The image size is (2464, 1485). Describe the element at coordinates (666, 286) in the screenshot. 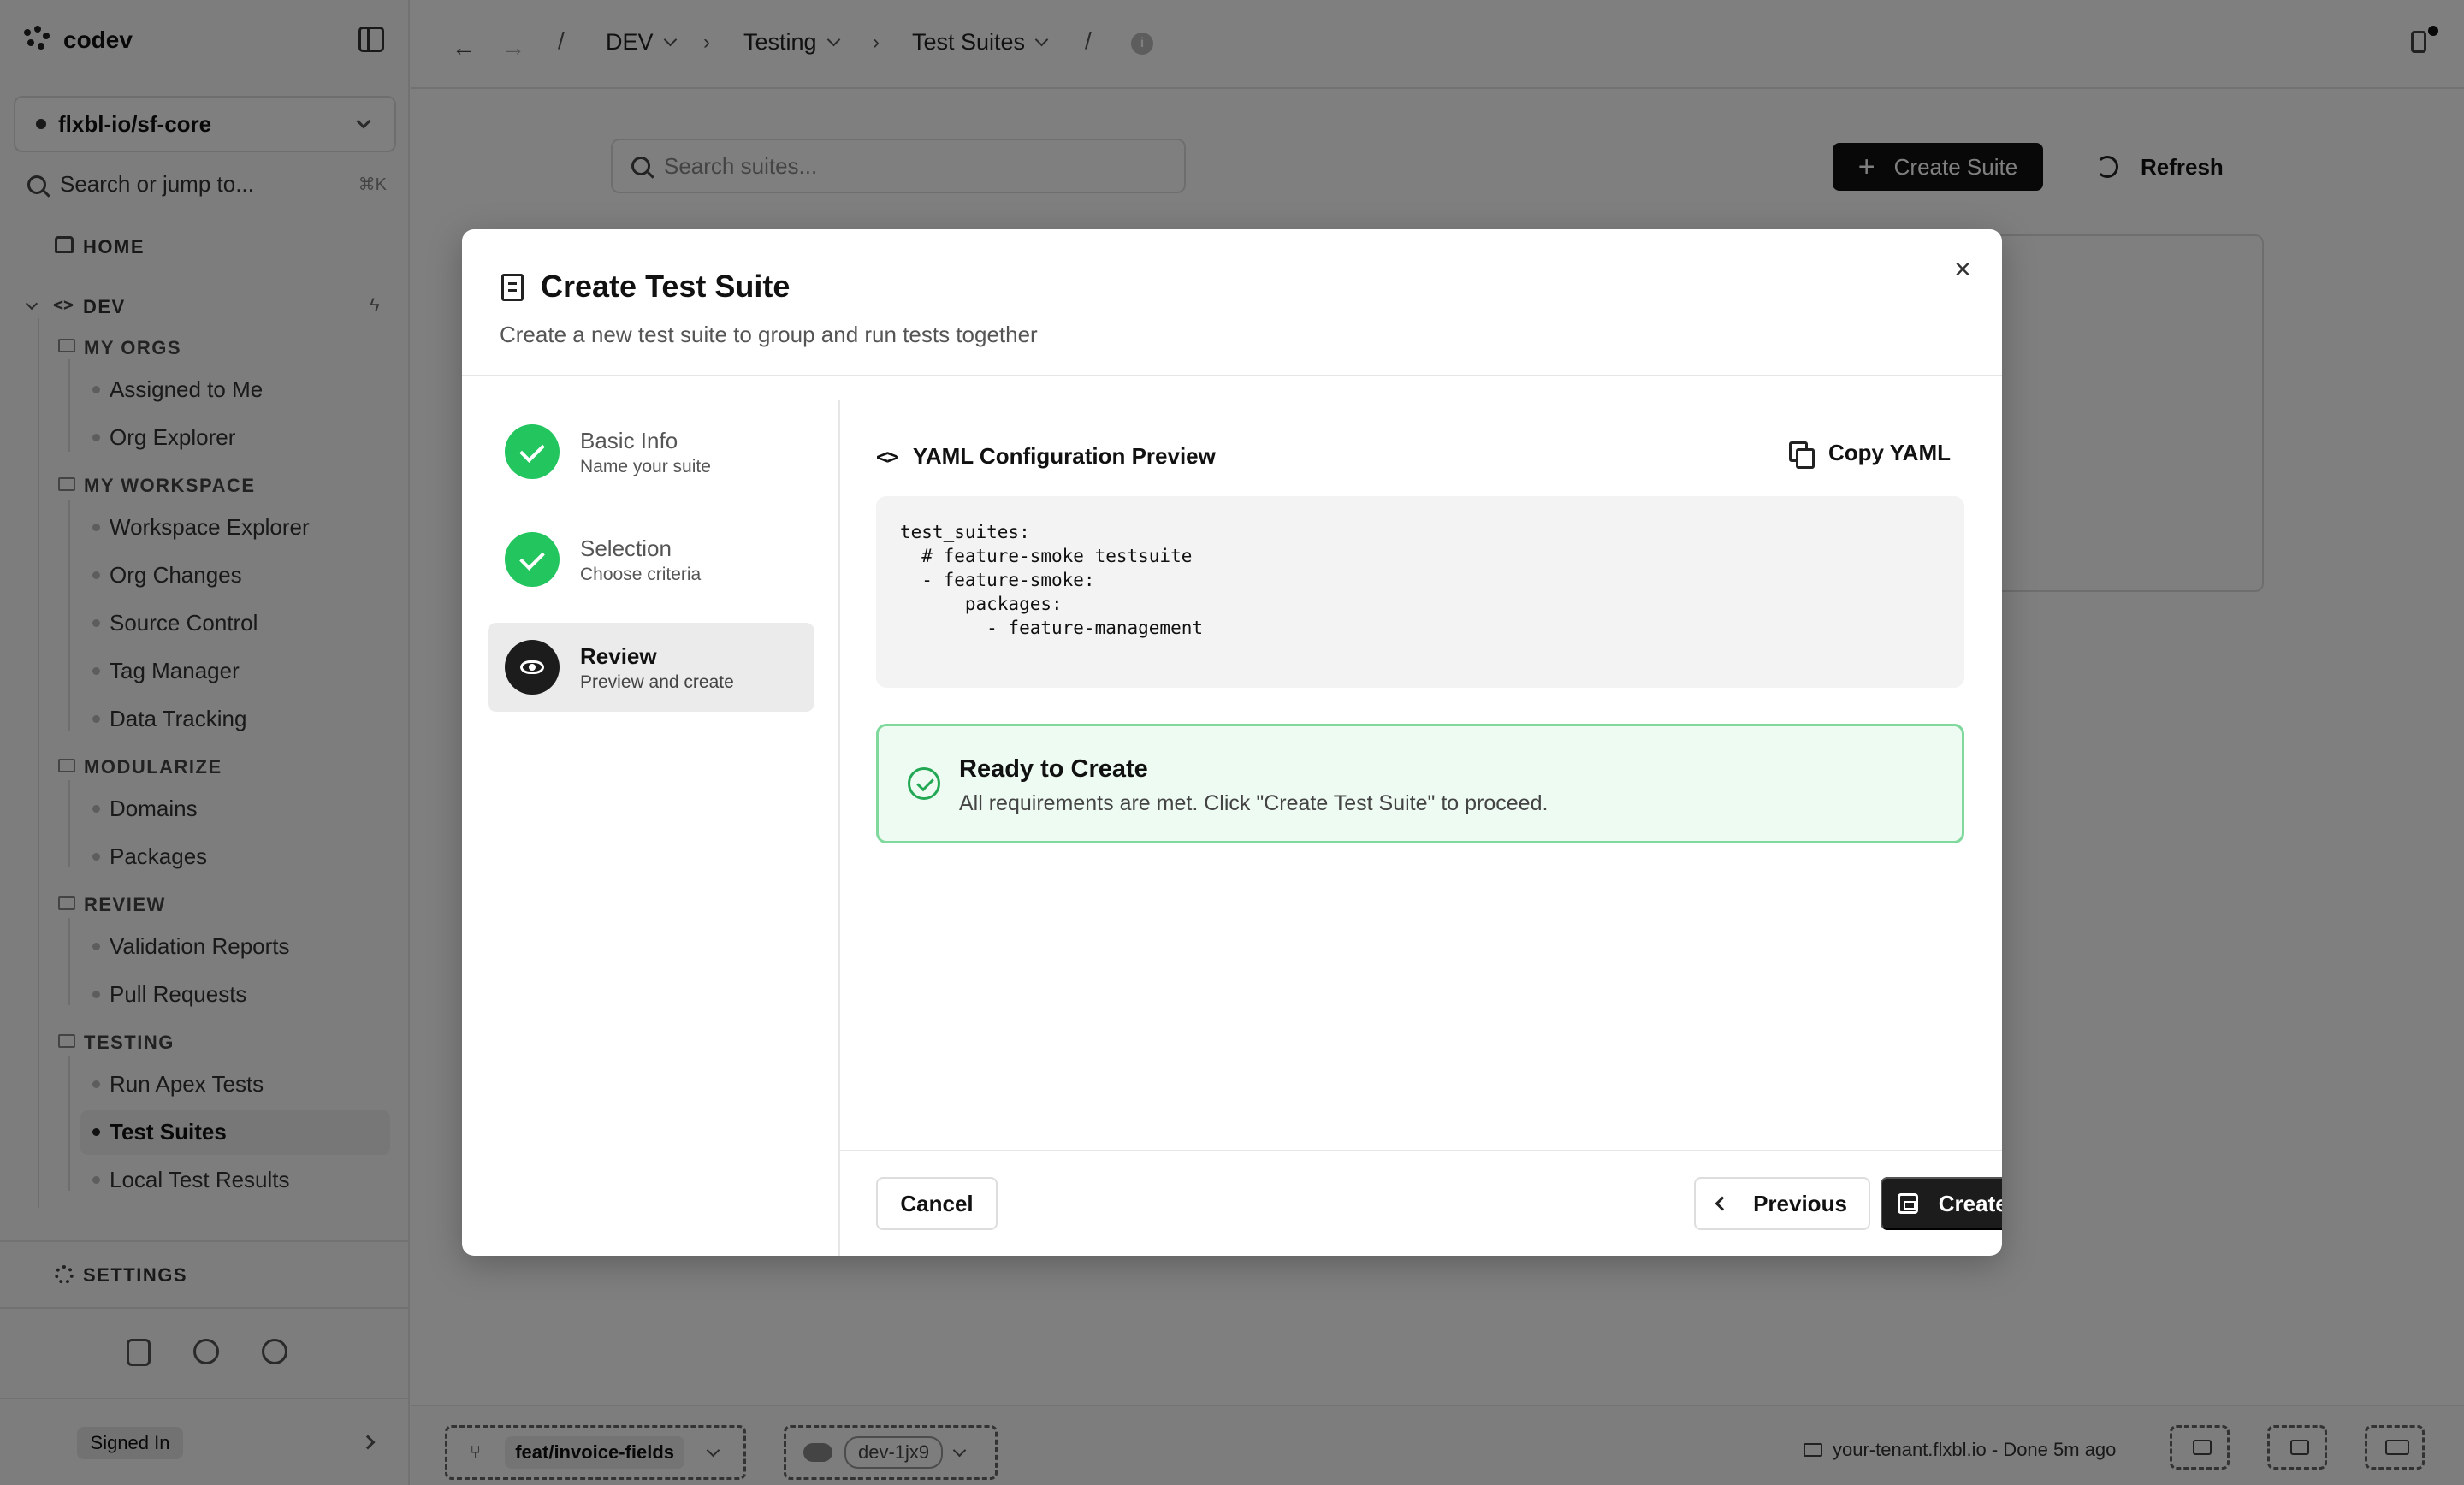

I see `dialog-title: Create Test Suite` at that location.